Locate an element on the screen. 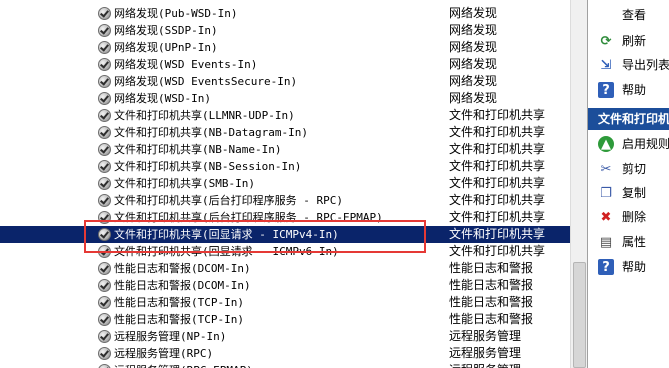  rule-row: 网络发现(WSD-In) 网络发现 is located at coordinates (285, 98).